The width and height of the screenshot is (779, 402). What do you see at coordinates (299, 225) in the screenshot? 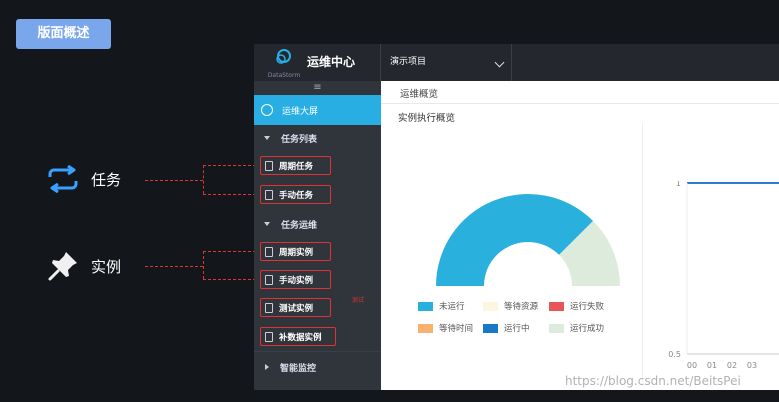
I see `sidebar-group-label: 任务运维` at bounding box center [299, 225].